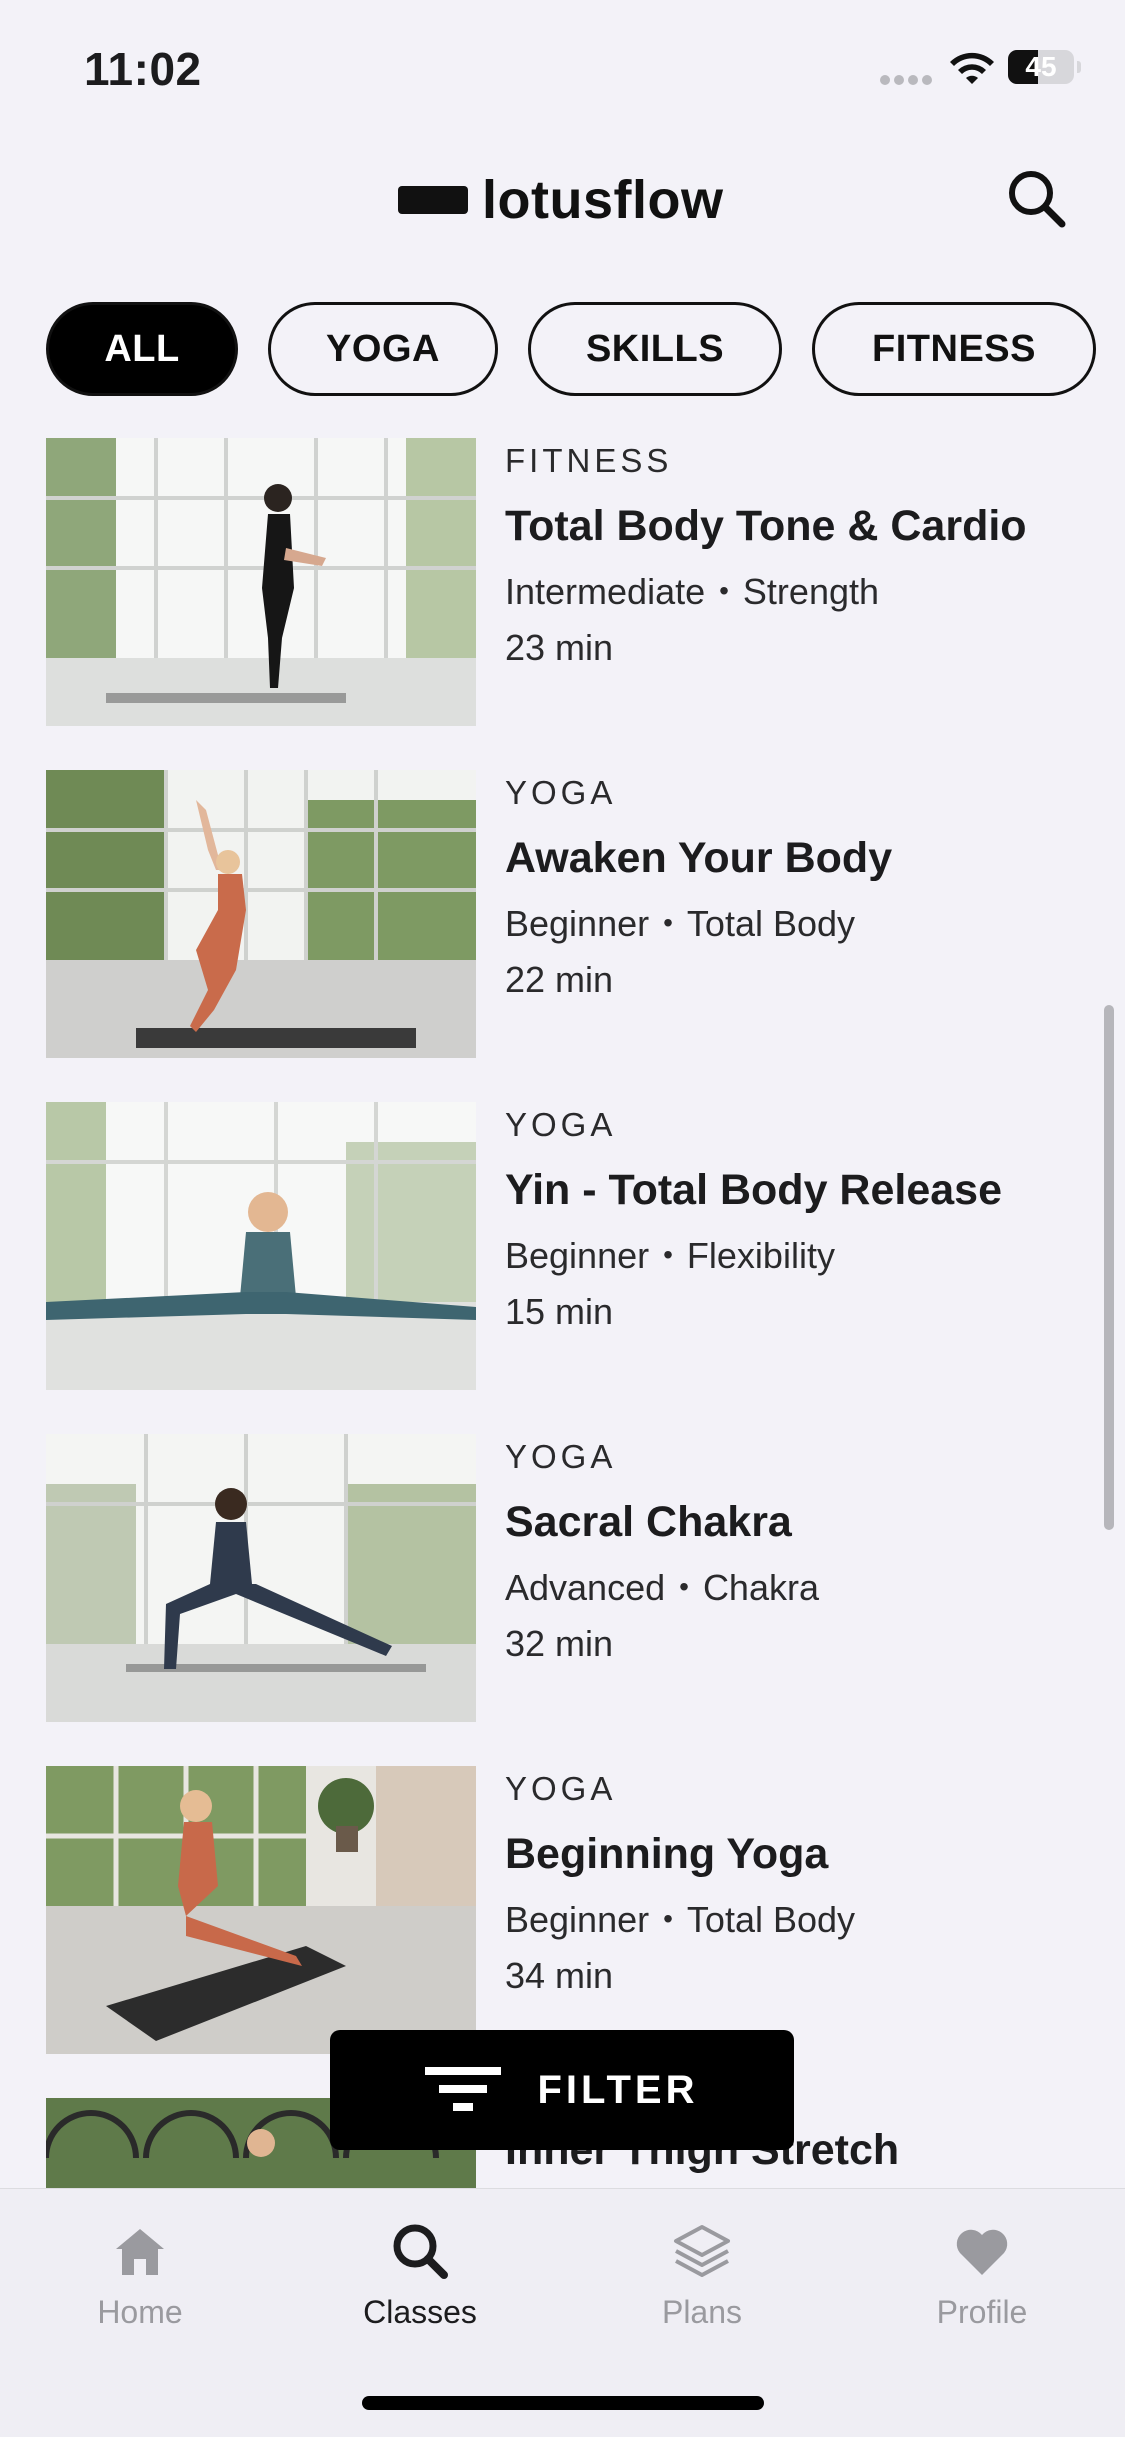 The height and width of the screenshot is (2437, 1125). I want to click on tab-classes-label: Classes, so click(420, 2312).